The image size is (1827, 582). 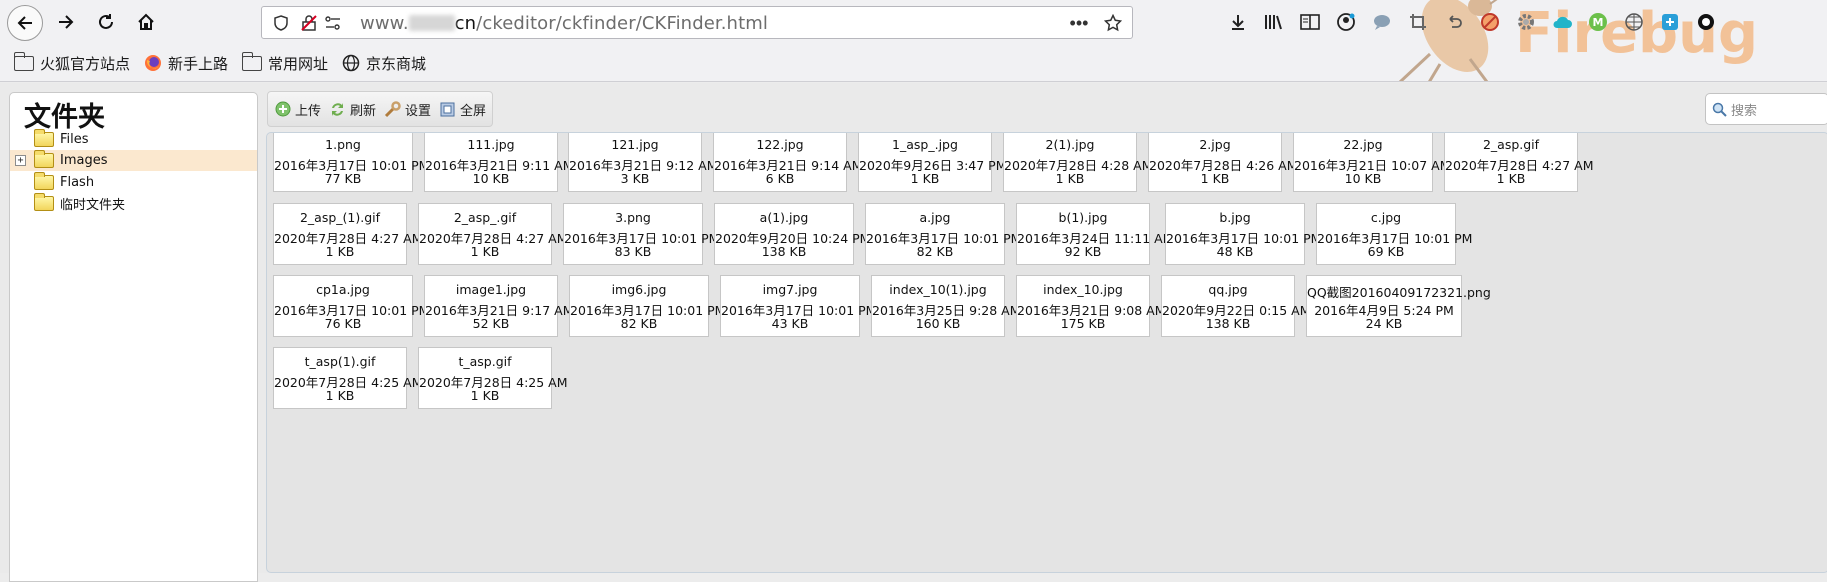 I want to click on file-name: img6.jpg, so click(x=639, y=289).